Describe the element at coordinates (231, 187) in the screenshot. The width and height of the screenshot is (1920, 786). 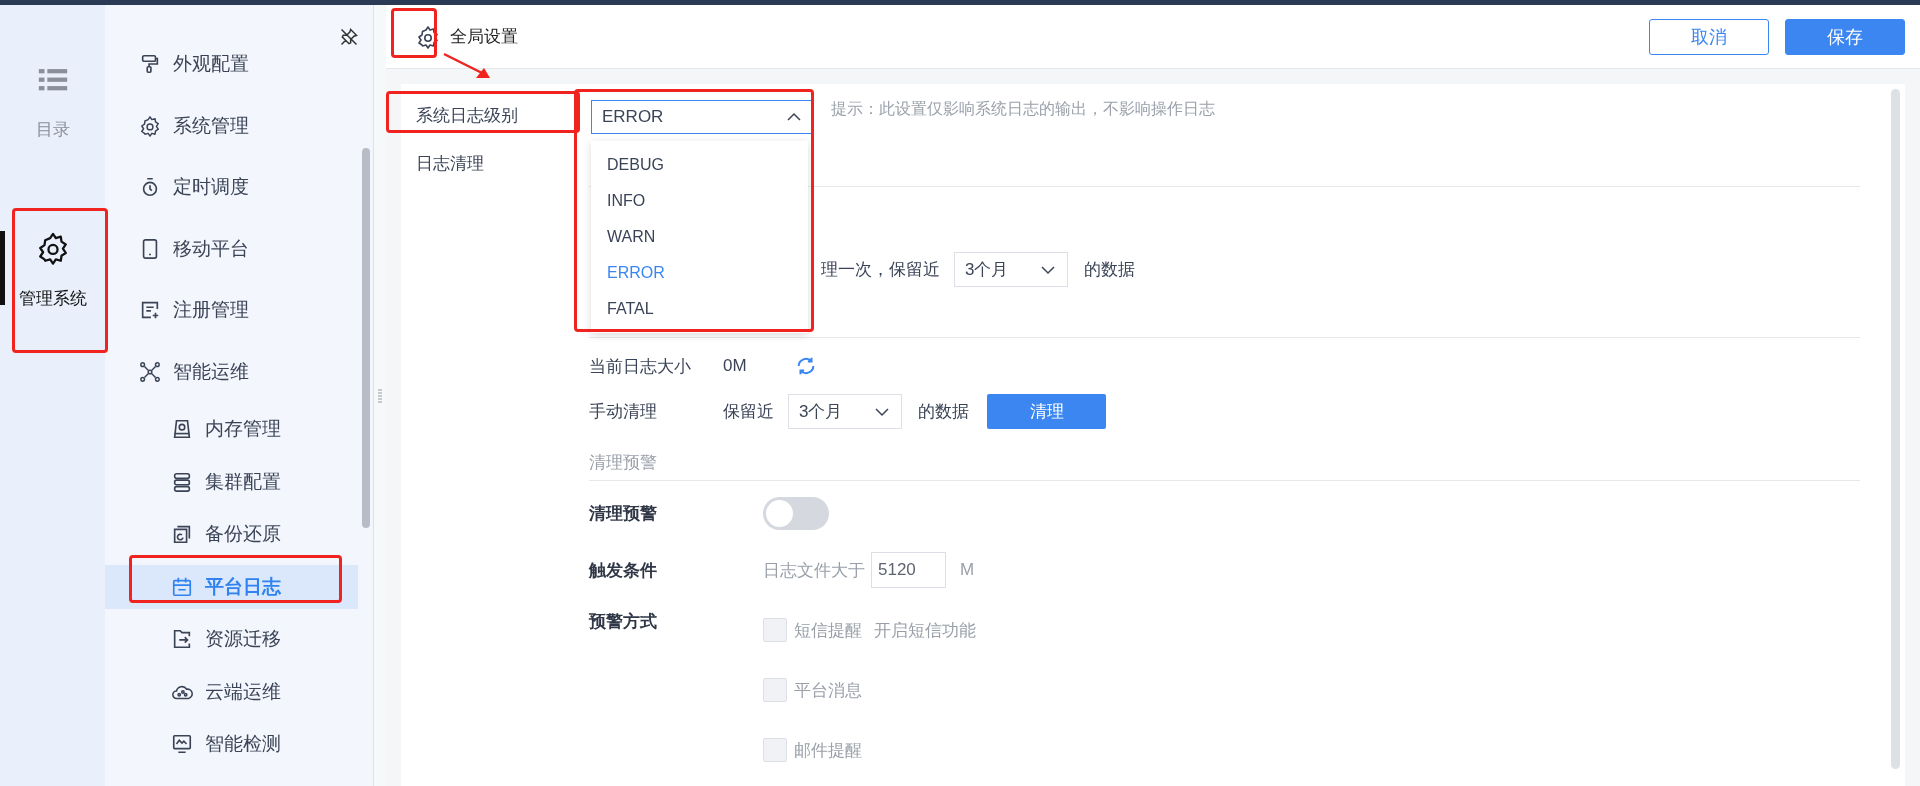
I see `menu-item: 定时调度` at that location.